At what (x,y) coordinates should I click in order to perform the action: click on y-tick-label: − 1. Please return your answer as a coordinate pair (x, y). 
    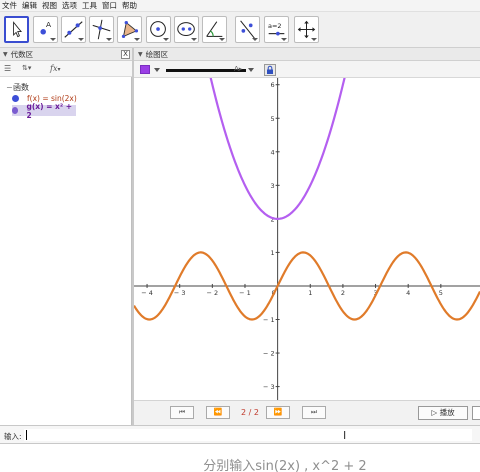
    Looking at the image, I should click on (269, 320).